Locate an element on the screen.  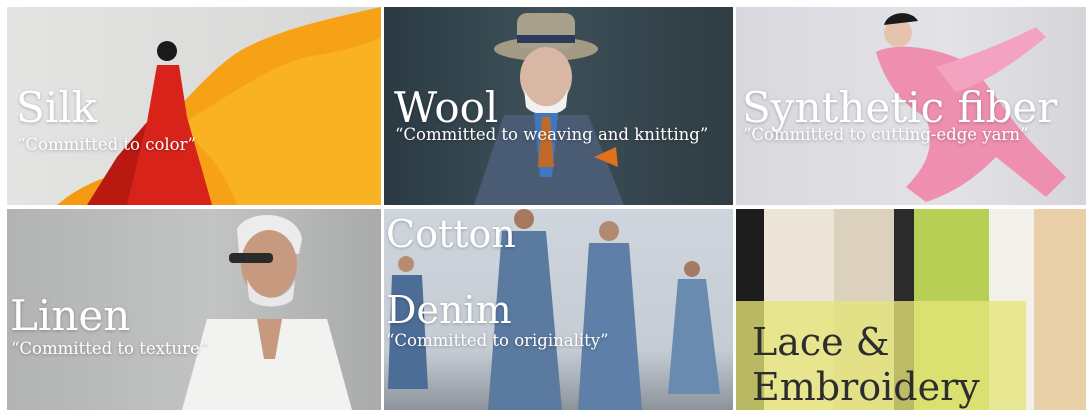
wool-title: Wool is located at coordinates (446, 107).